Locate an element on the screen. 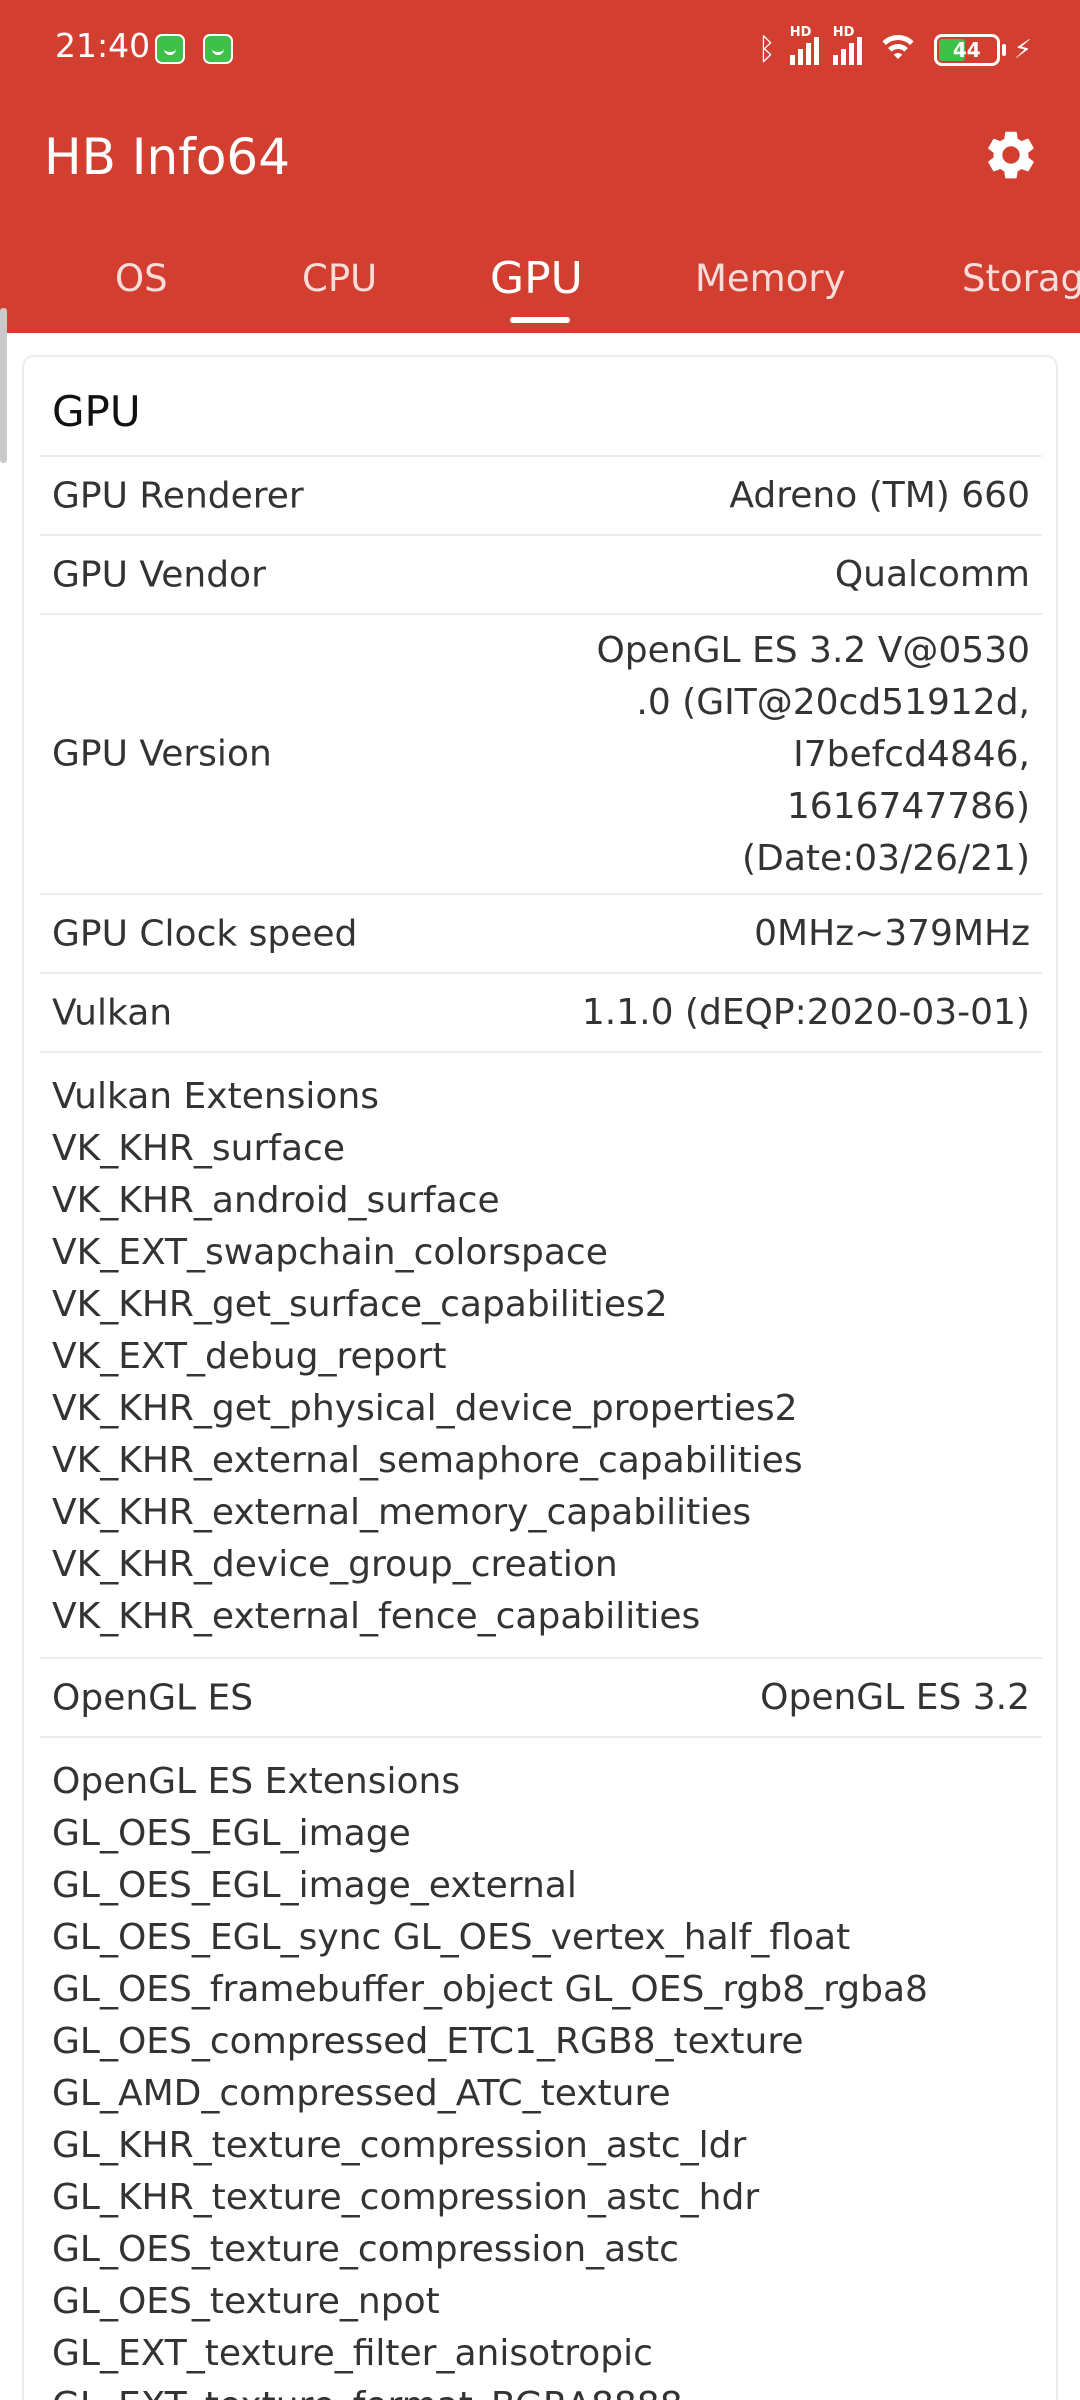  battery-icon: 44 is located at coordinates (969, 50).